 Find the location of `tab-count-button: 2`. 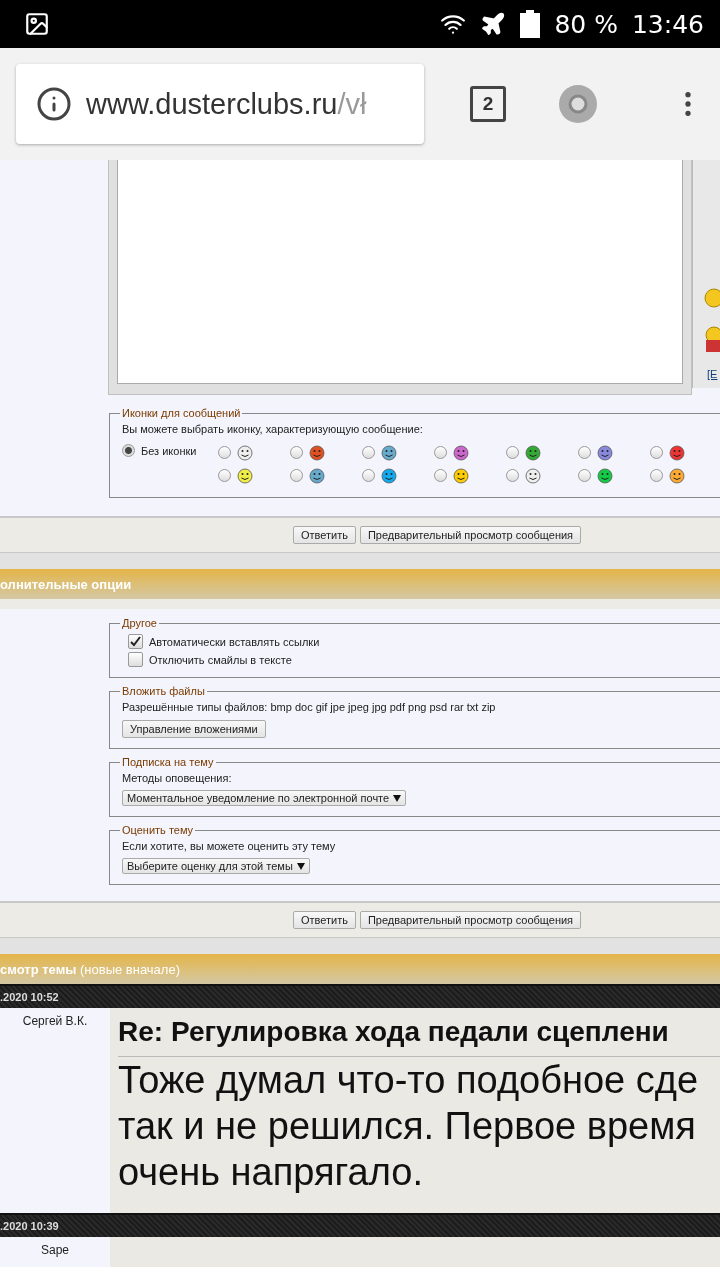

tab-count-button: 2 is located at coordinates (488, 104).